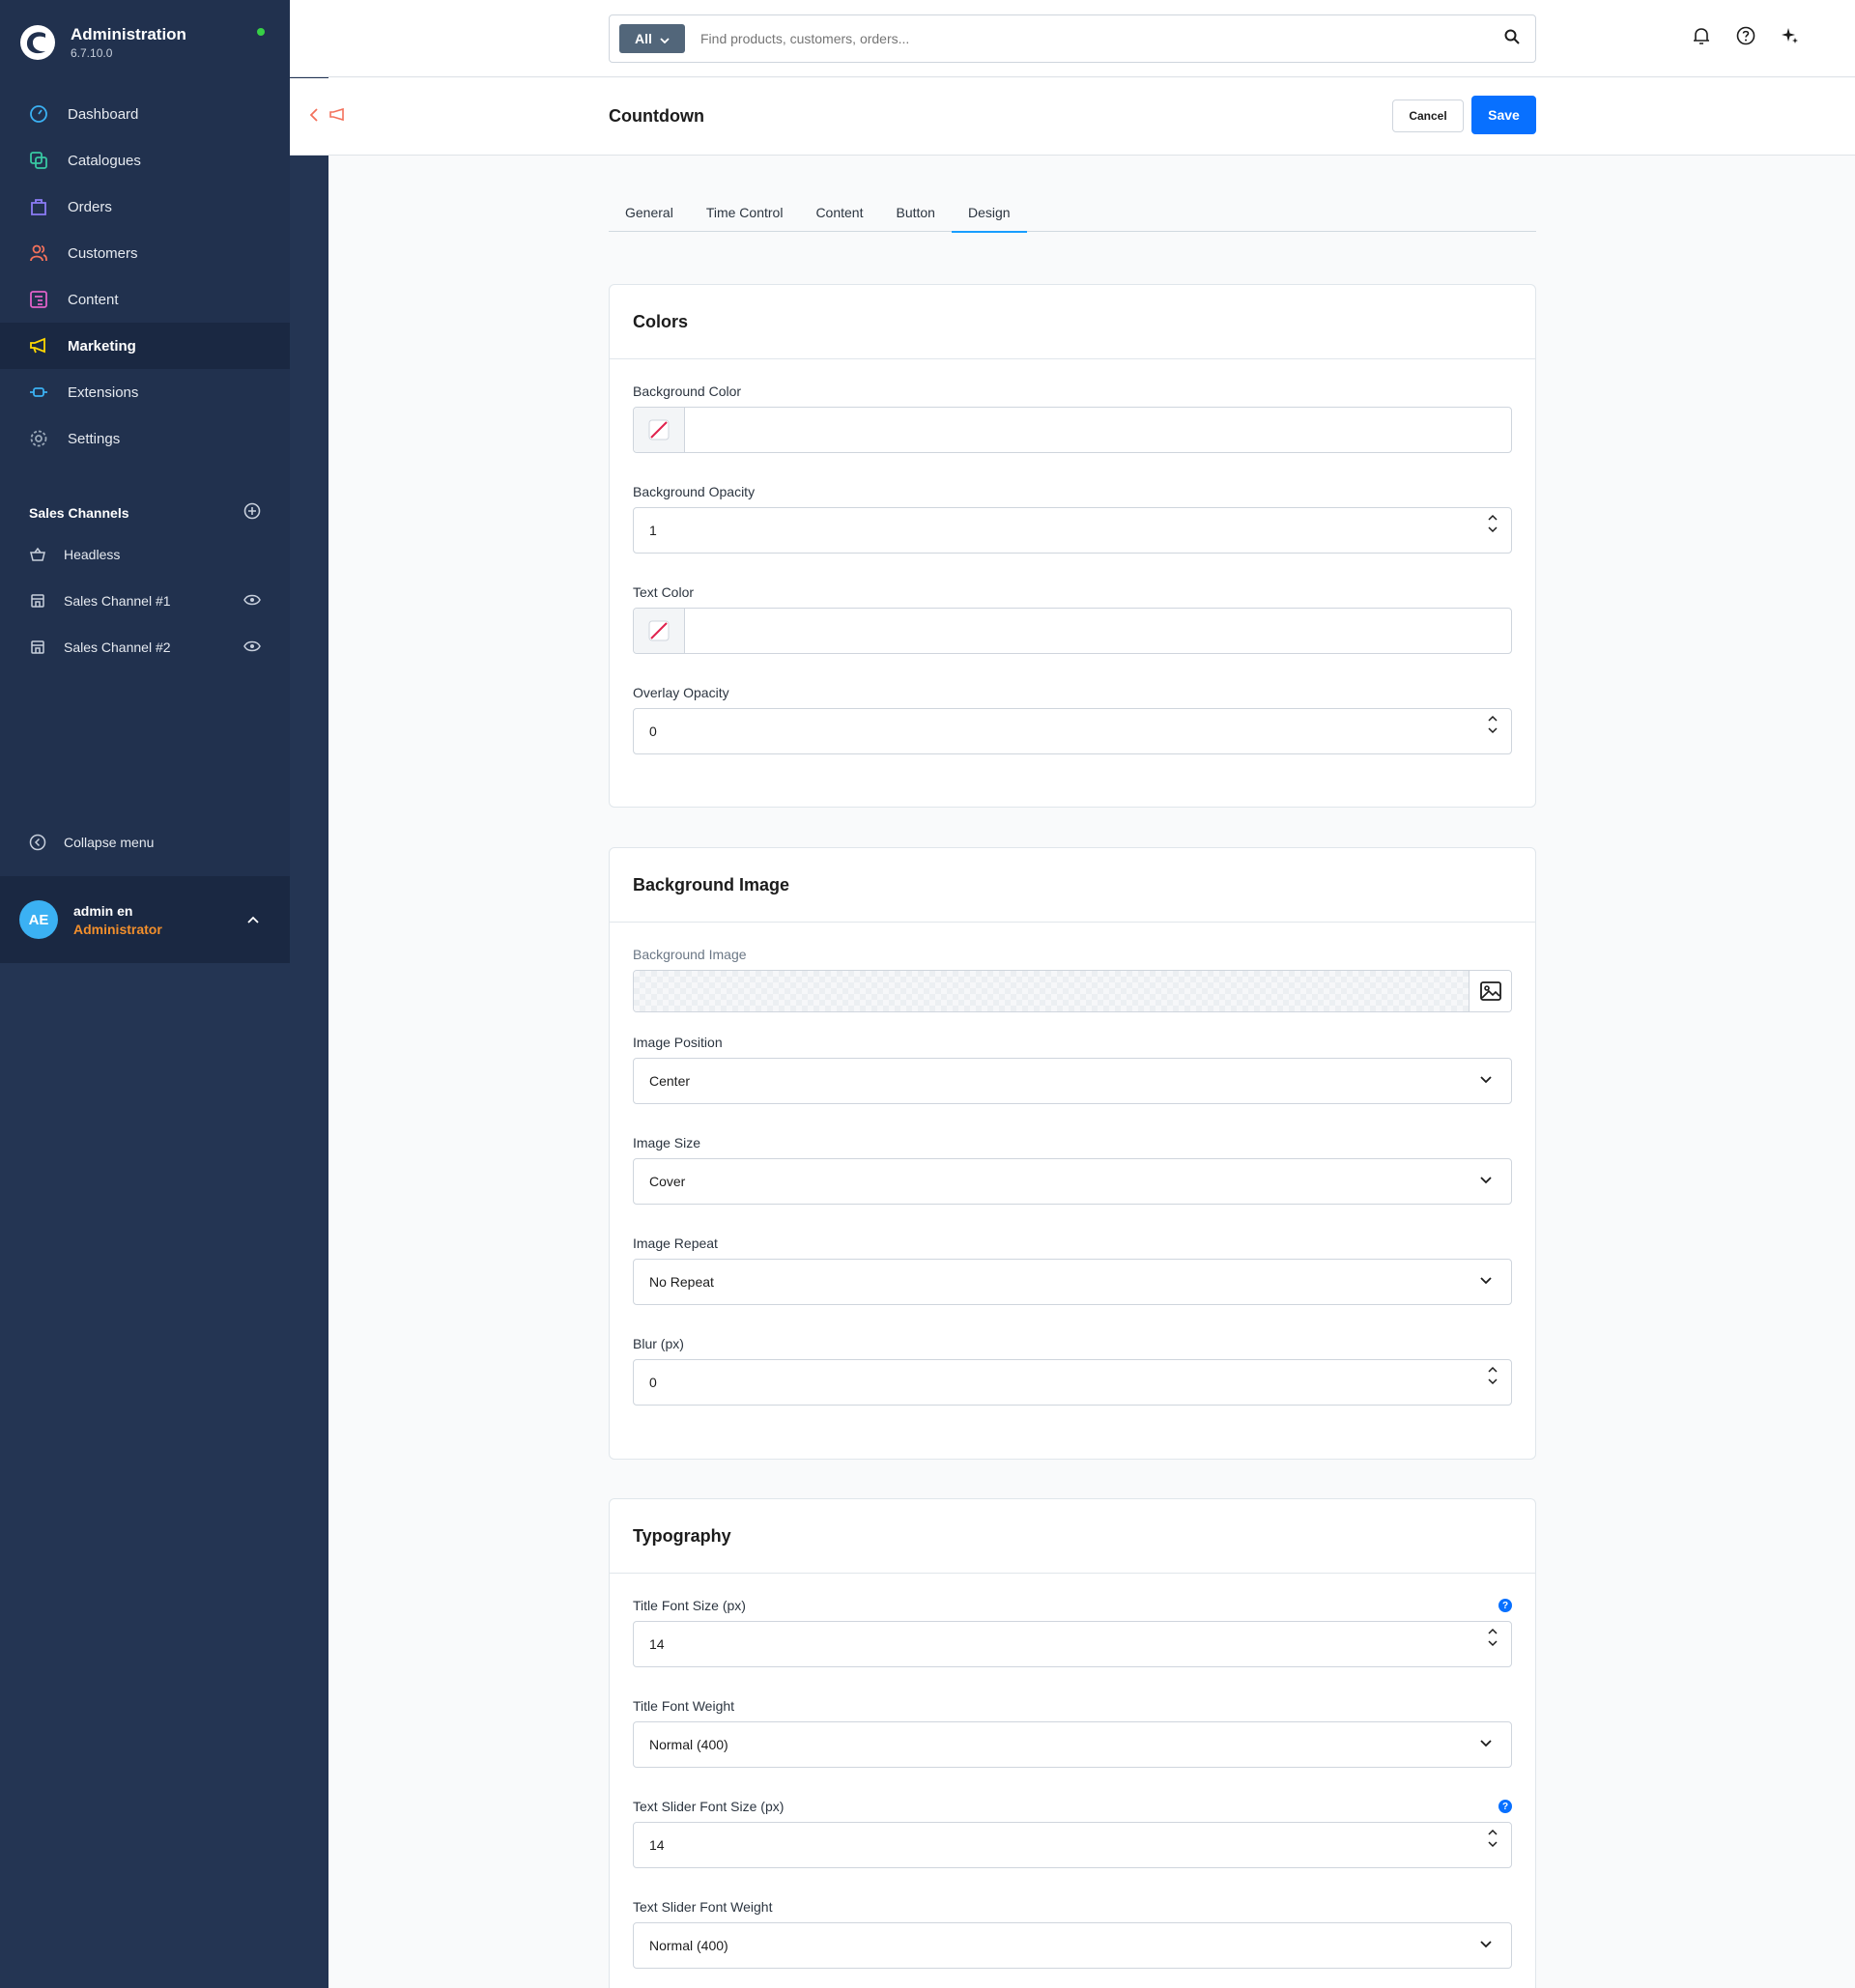 The height and width of the screenshot is (1988, 1855). What do you see at coordinates (652, 38) in the screenshot?
I see `search-type-select: All` at bounding box center [652, 38].